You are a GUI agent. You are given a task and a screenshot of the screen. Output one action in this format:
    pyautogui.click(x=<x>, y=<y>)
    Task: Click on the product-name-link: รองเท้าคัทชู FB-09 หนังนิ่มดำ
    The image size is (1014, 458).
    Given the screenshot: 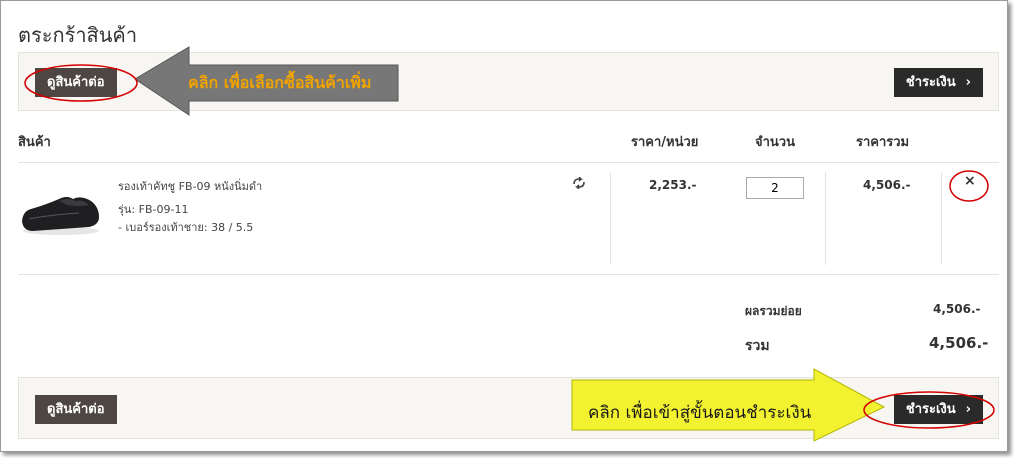 What is the action you would take?
    pyautogui.click(x=190, y=186)
    